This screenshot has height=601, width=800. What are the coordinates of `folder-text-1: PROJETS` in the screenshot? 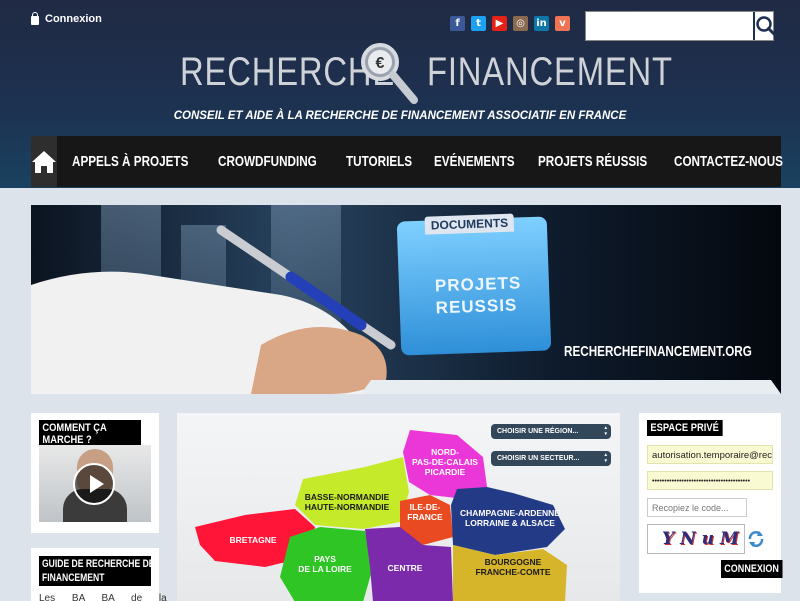 It's located at (478, 284).